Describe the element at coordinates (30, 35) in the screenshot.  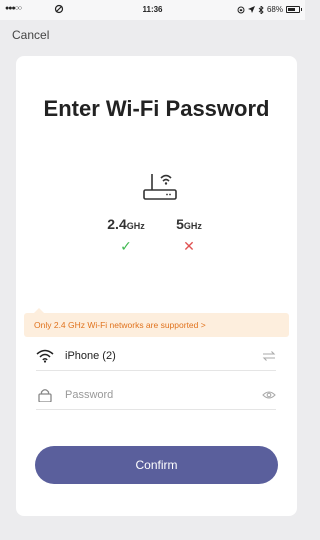
I see `cancel-button: Cancel` at that location.